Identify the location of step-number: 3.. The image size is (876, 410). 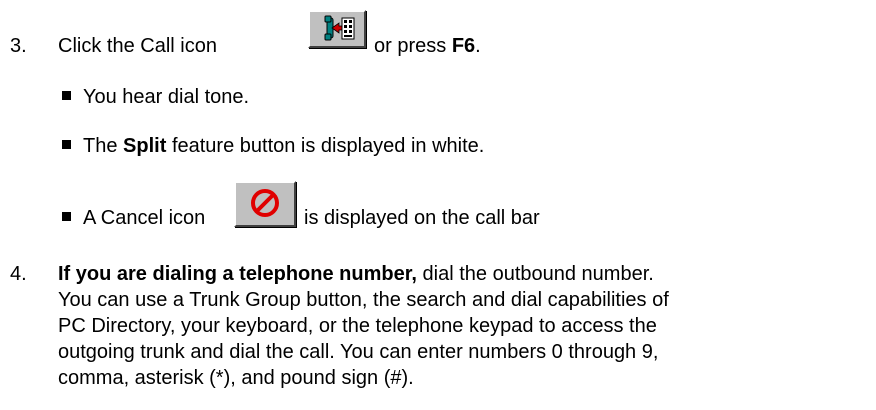
(18, 46).